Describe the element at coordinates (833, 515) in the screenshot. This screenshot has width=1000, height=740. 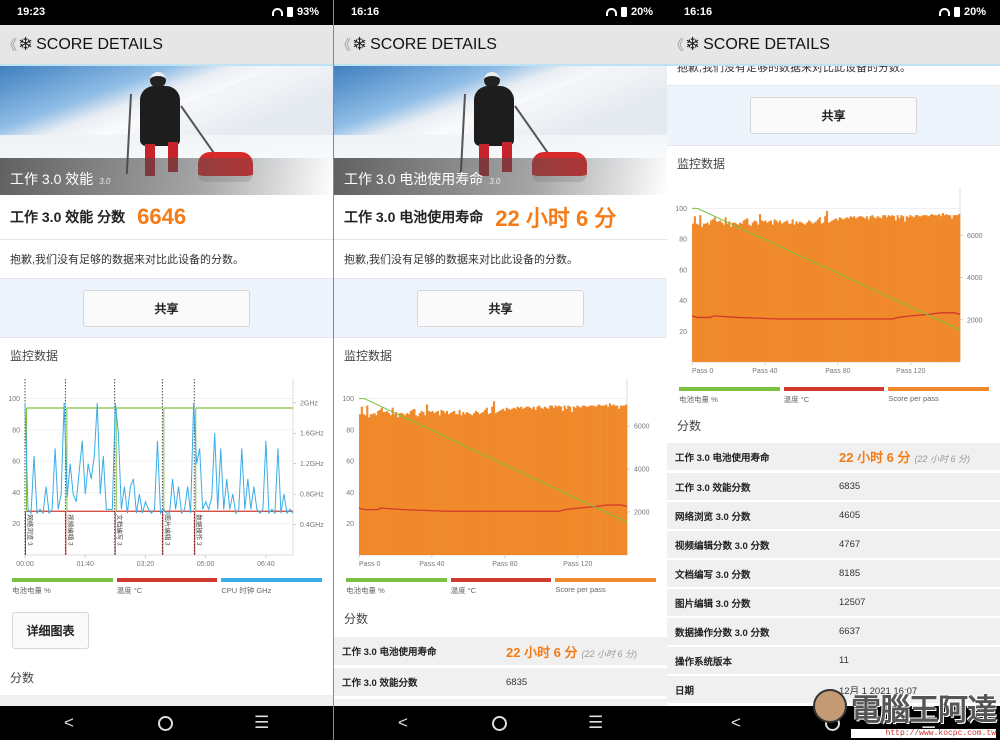
I see `table-row: 网络浏览 3.0 分数 4605` at that location.